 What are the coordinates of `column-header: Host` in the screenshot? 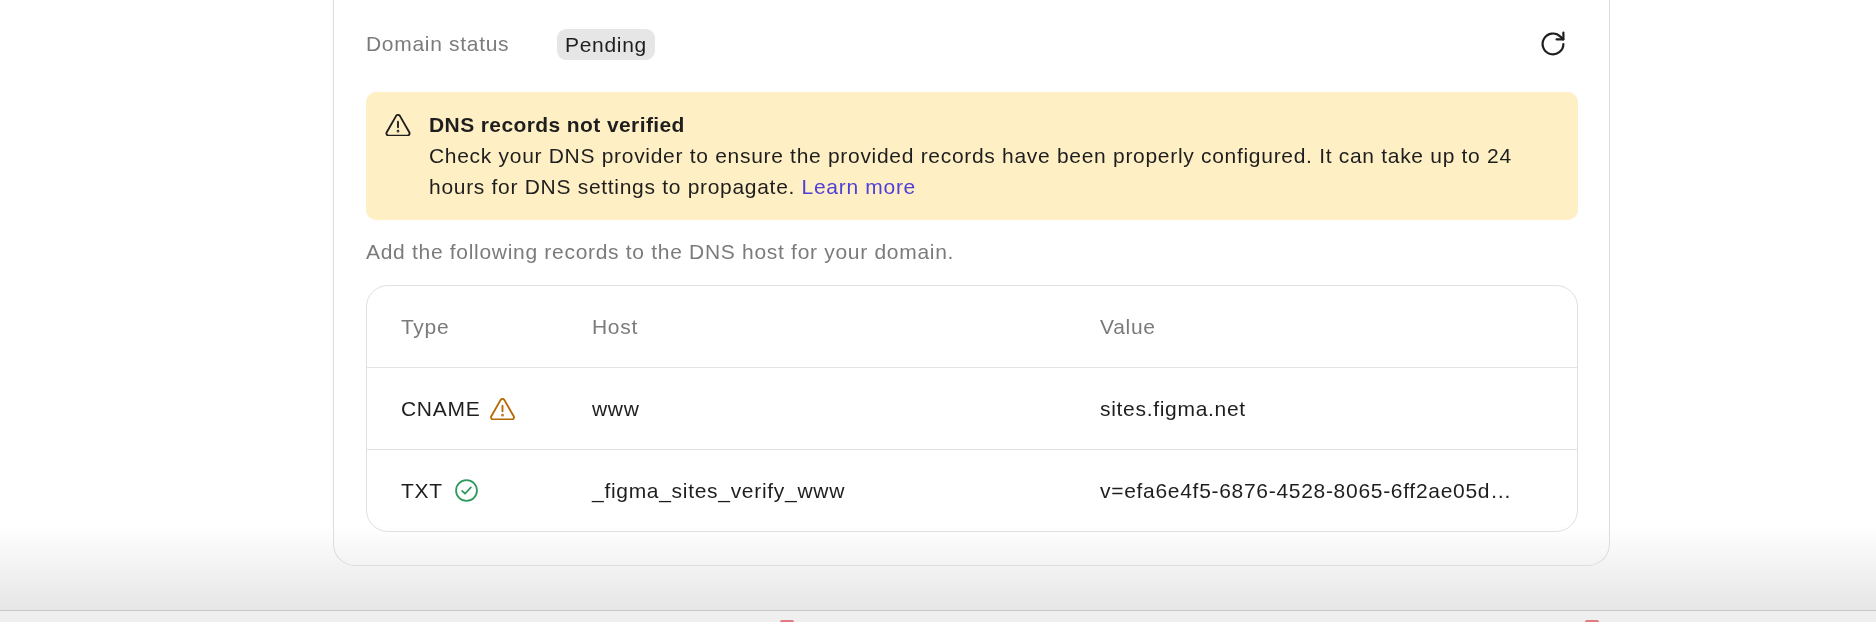 It's located at (615, 326).